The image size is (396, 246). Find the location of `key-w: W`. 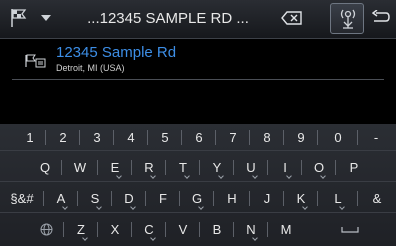

key-w: W is located at coordinates (80, 167).